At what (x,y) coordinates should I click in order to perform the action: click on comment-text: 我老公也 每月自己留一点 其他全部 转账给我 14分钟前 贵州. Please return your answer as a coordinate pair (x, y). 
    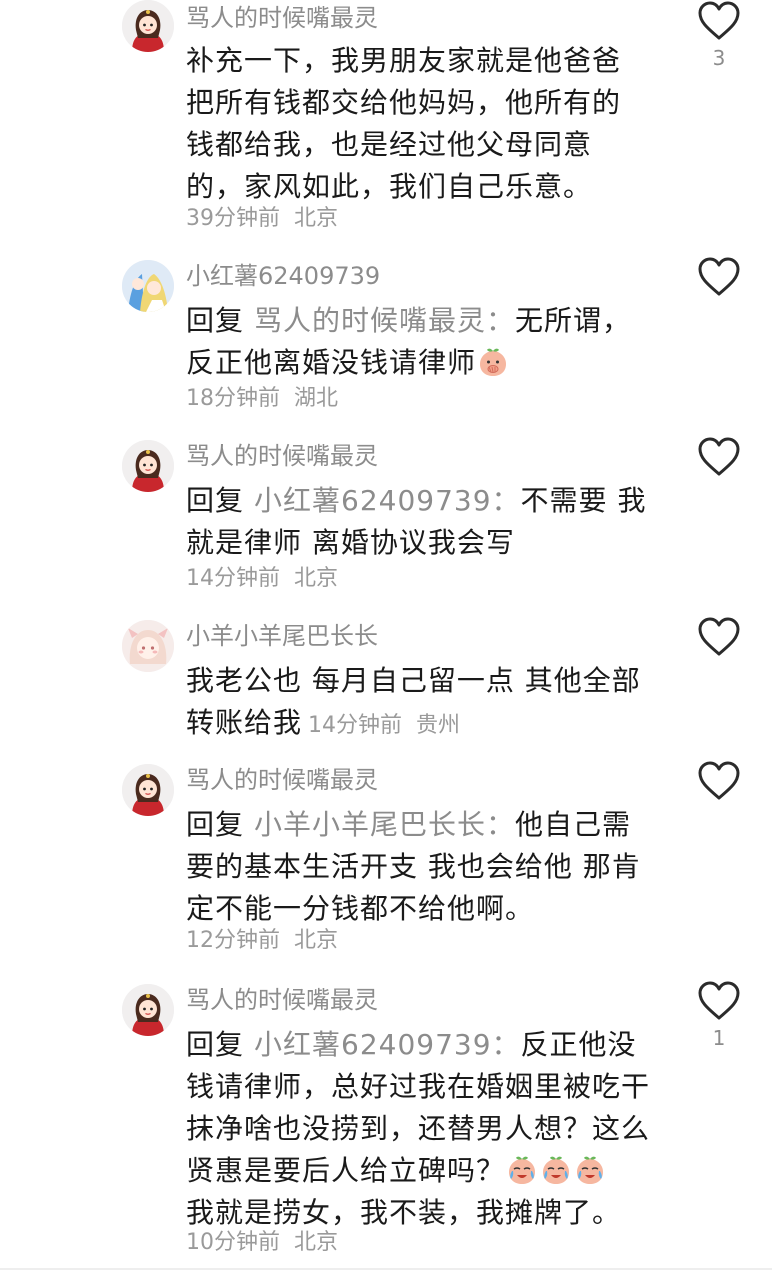
    Looking at the image, I should click on (436, 703).